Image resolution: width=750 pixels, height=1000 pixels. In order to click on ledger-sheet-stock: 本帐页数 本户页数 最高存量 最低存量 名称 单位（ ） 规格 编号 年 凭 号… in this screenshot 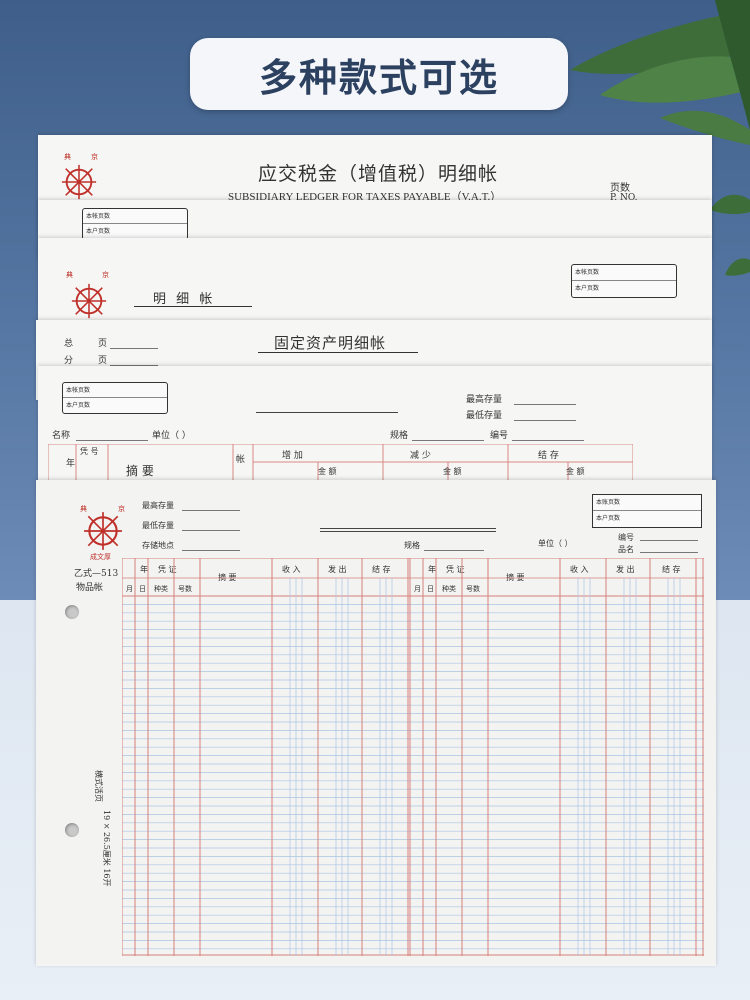, I will do `click(375, 431)`.